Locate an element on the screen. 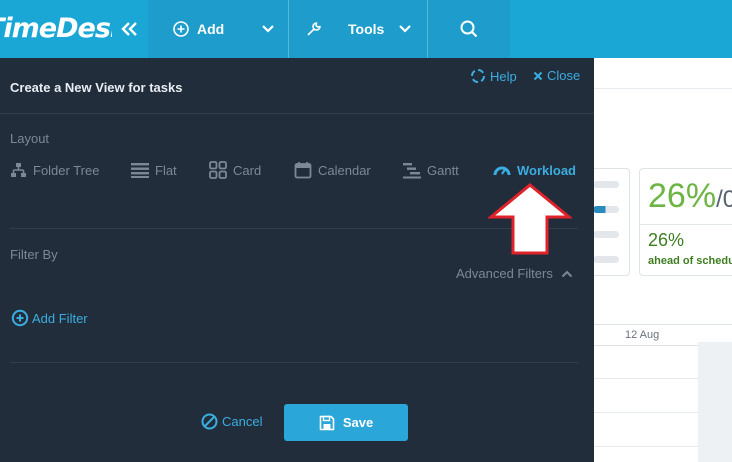 The width and height of the screenshot is (732, 462). card-grid-icon is located at coordinates (218, 170).